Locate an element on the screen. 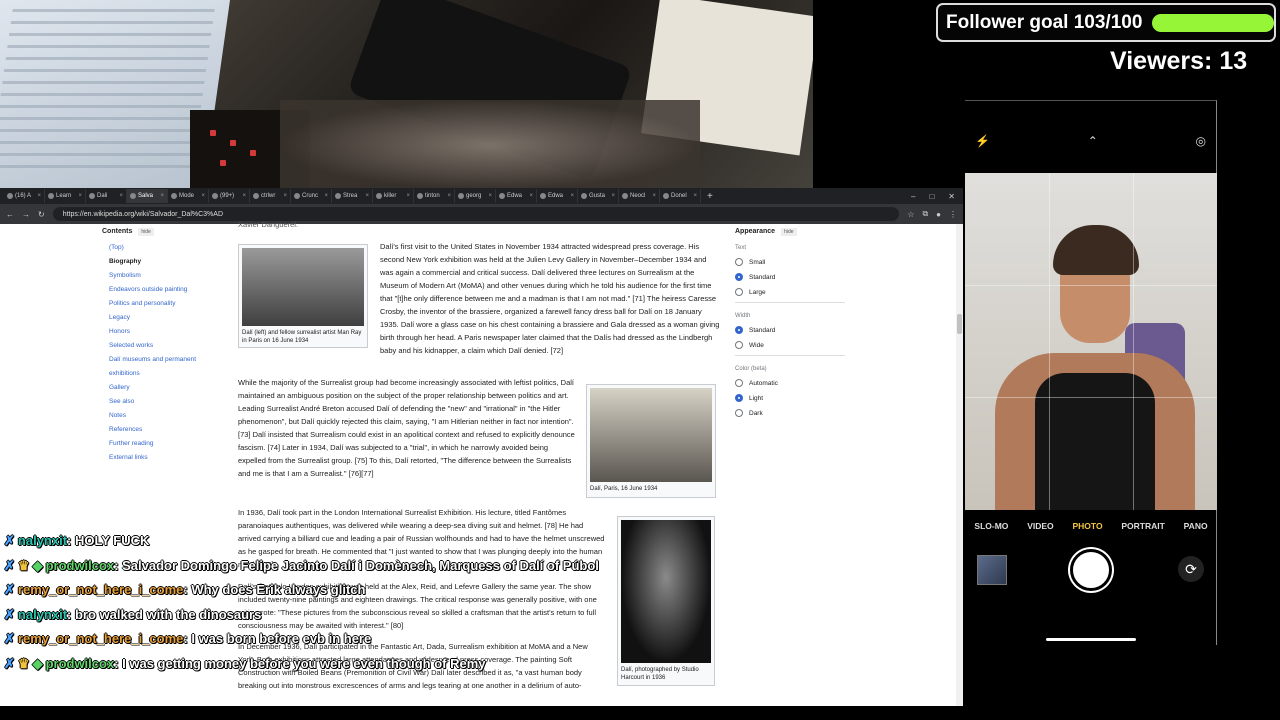 This screenshot has height=720, width=1280. extensions-icon: ⧉ is located at coordinates (925, 214).